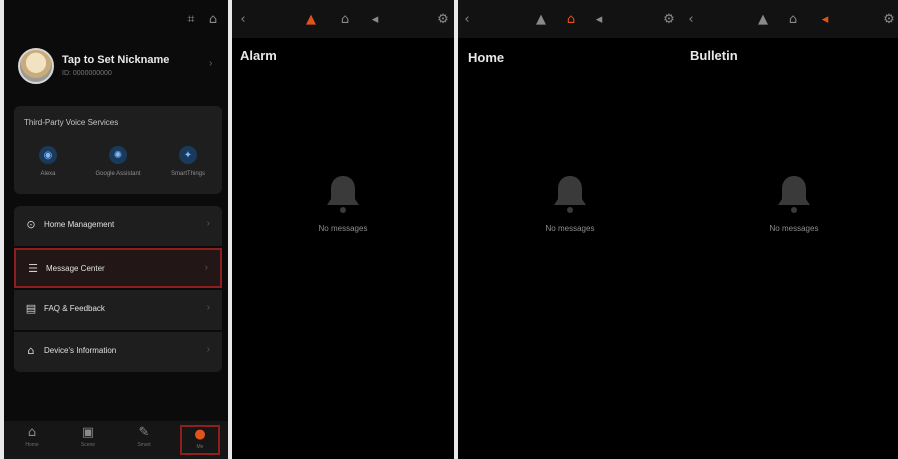 Image resolution: width=898 pixels, height=459 pixels. I want to click on page-title: Bulletin, so click(714, 55).